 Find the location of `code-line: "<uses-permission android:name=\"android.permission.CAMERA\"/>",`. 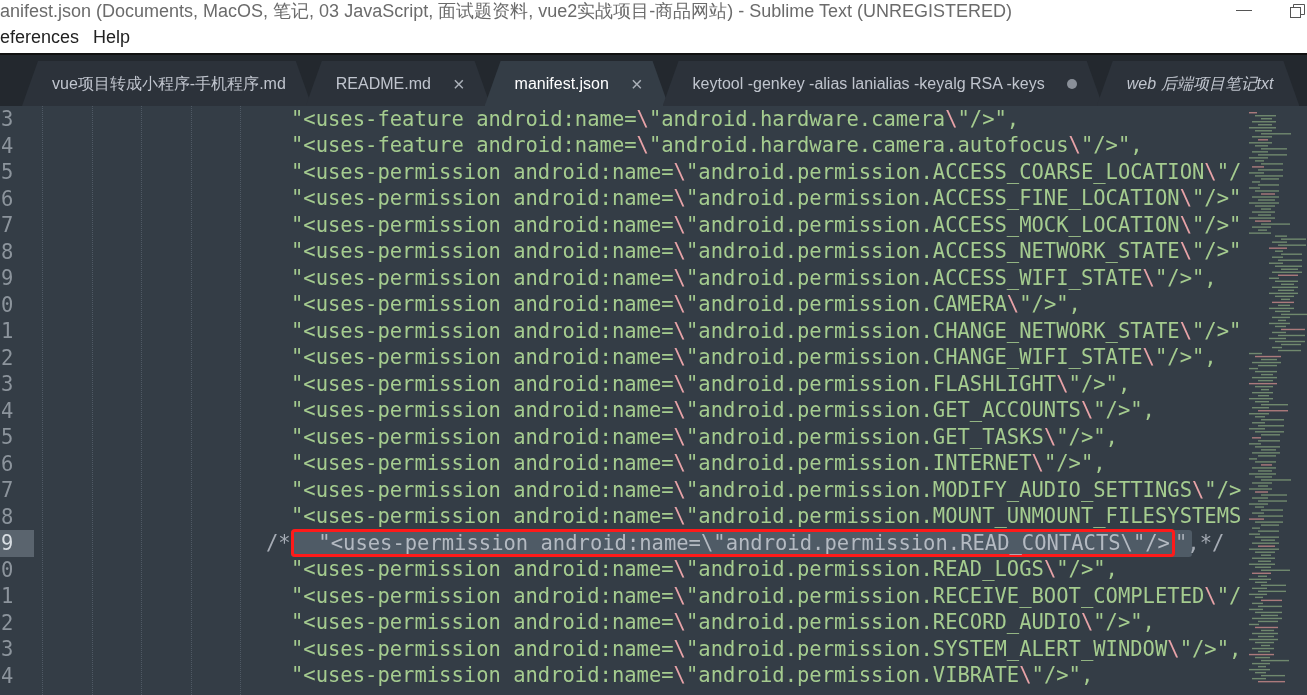

code-line: "<uses-permission android:name=\"android.permission.CAMERA\"/>", is located at coordinates (686, 304).